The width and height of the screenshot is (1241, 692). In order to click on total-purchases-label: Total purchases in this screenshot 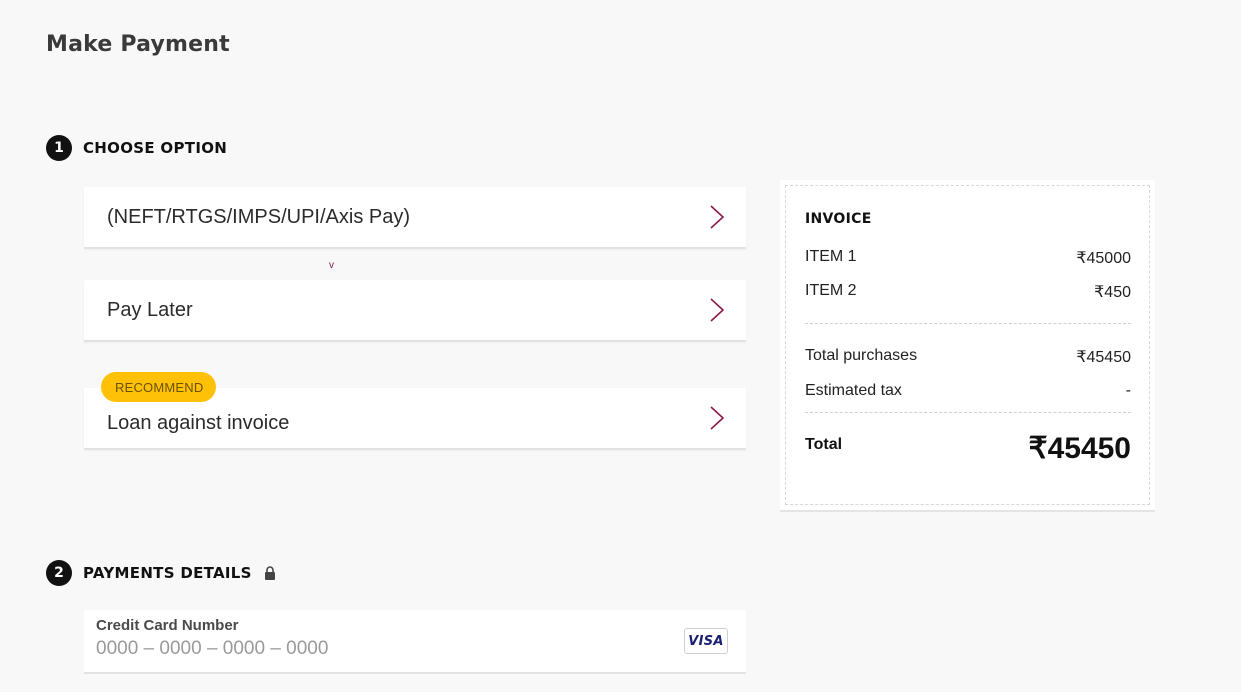, I will do `click(861, 355)`.